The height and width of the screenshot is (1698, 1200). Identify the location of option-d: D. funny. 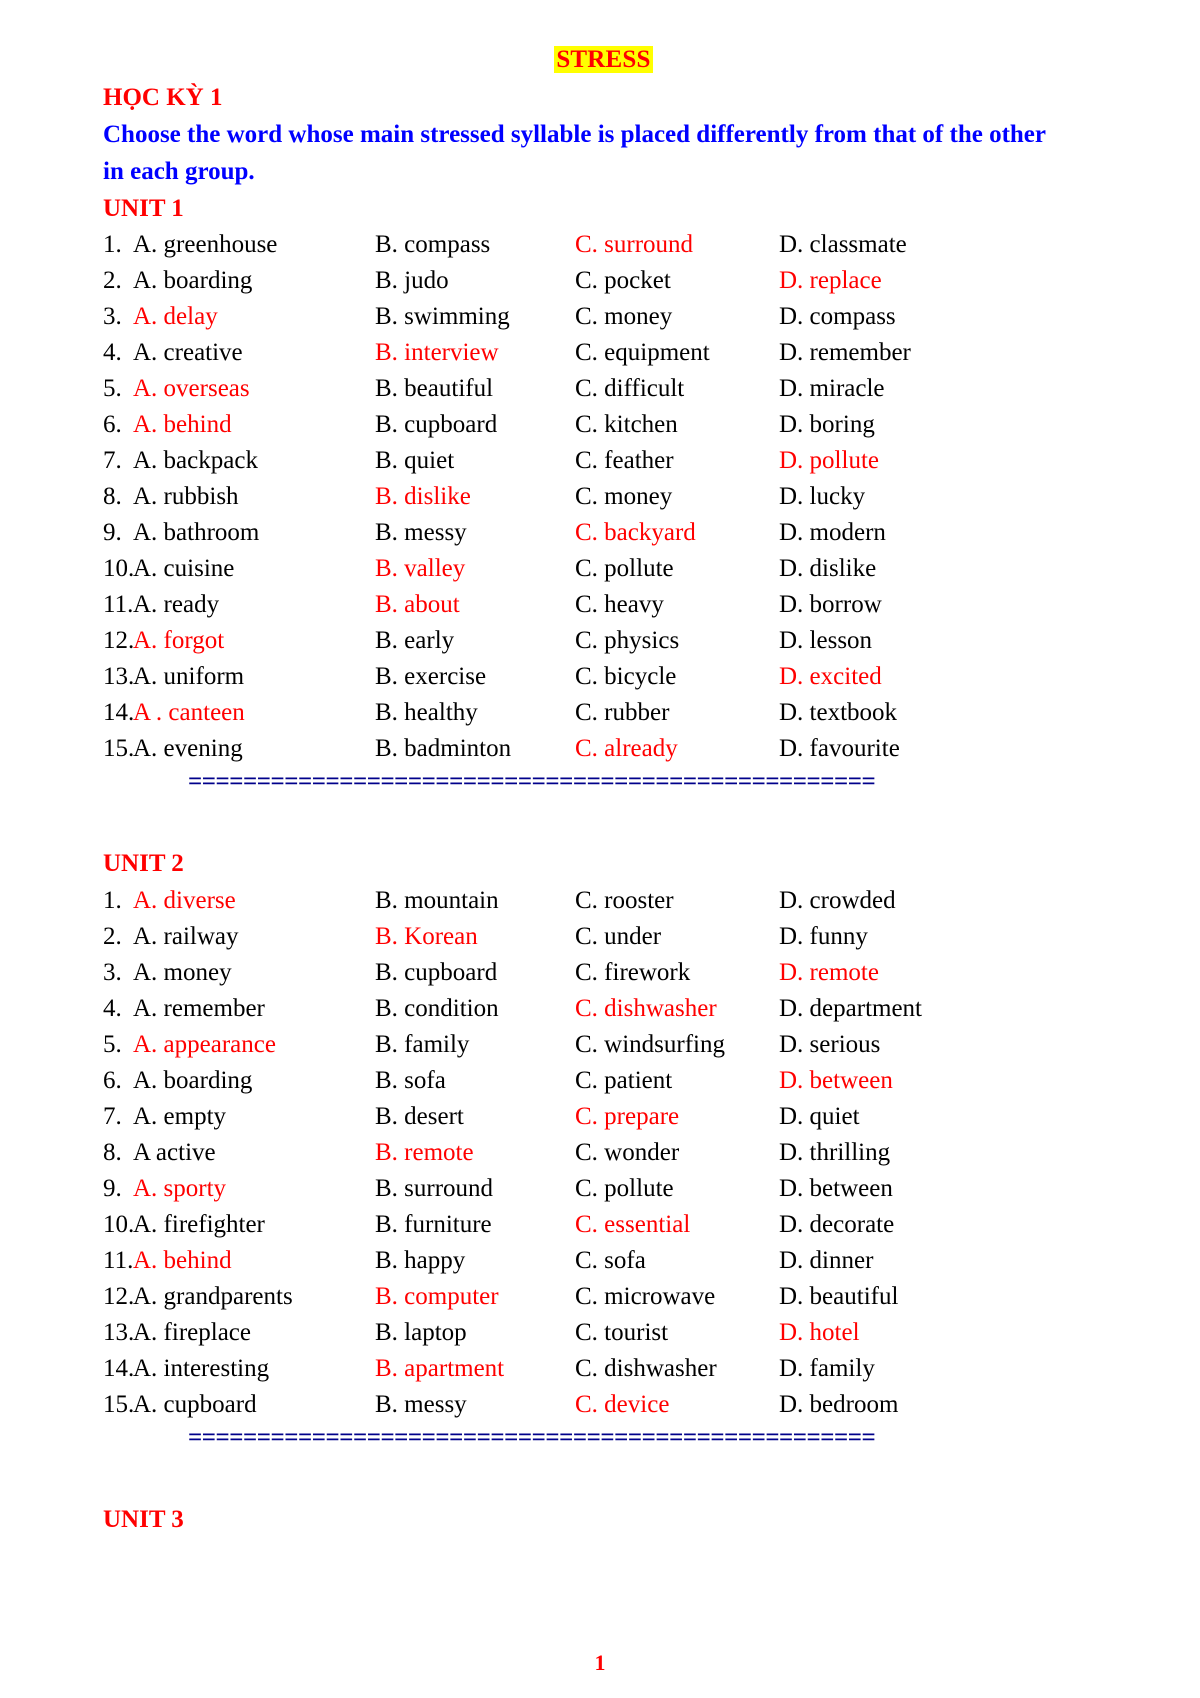
(823, 937).